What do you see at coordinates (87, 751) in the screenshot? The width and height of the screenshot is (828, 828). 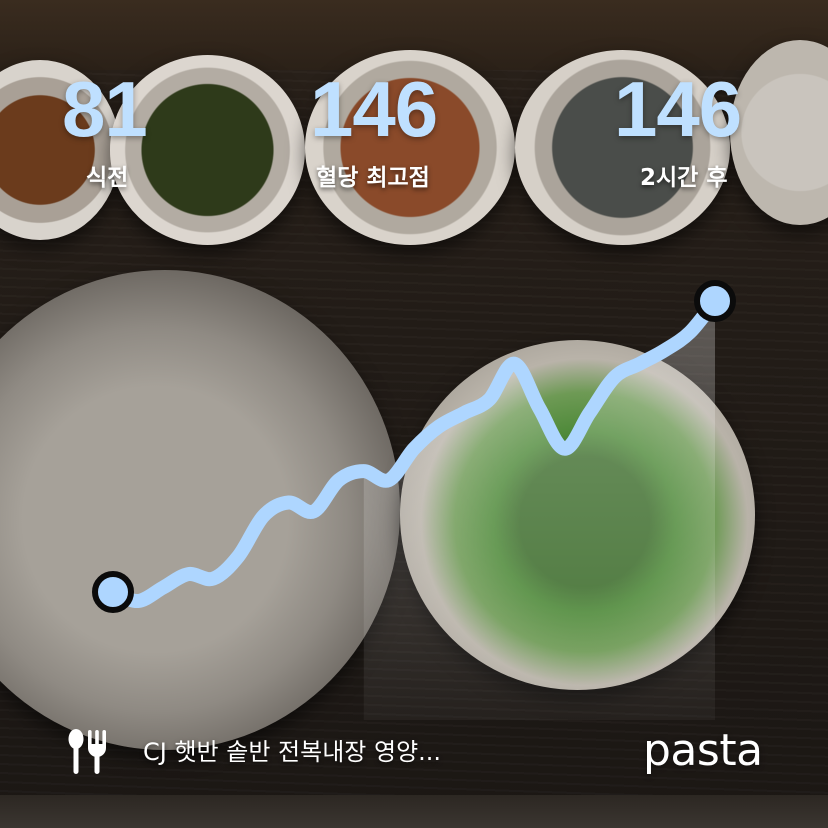 I see `fork-spoon-icon` at bounding box center [87, 751].